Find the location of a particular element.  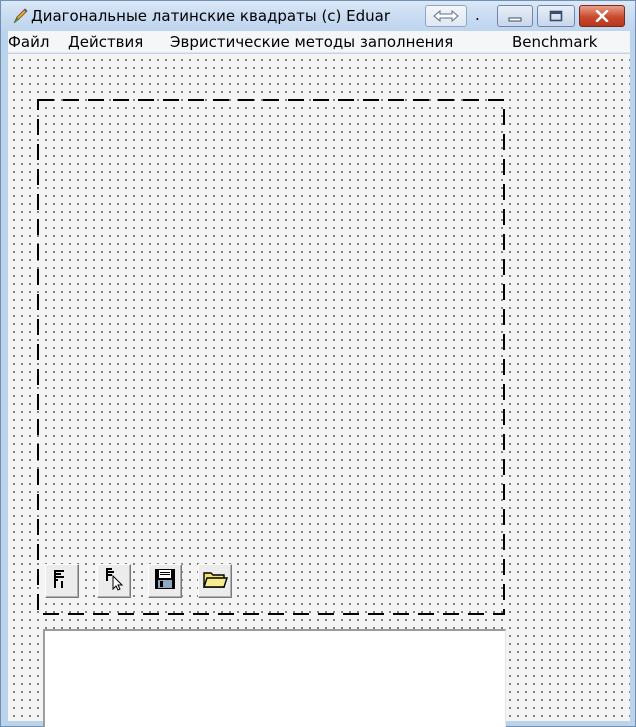

maximize-icon is located at coordinates (556, 16).